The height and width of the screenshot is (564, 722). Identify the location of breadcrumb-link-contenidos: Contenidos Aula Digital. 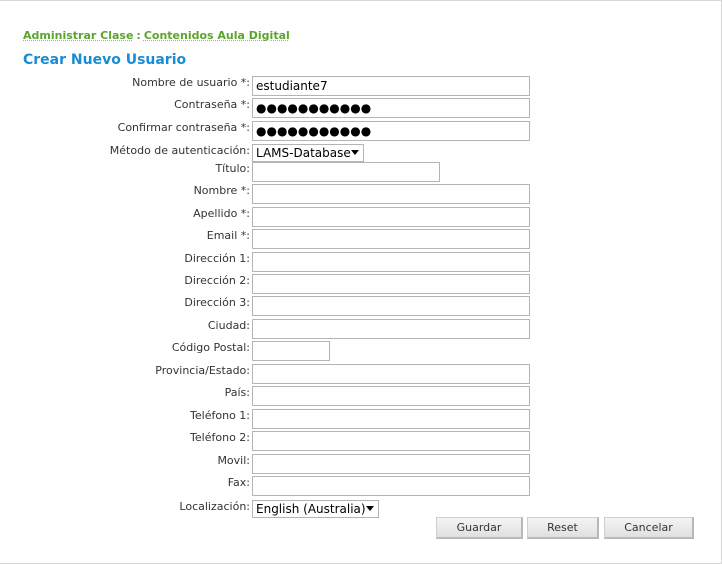
(217, 35).